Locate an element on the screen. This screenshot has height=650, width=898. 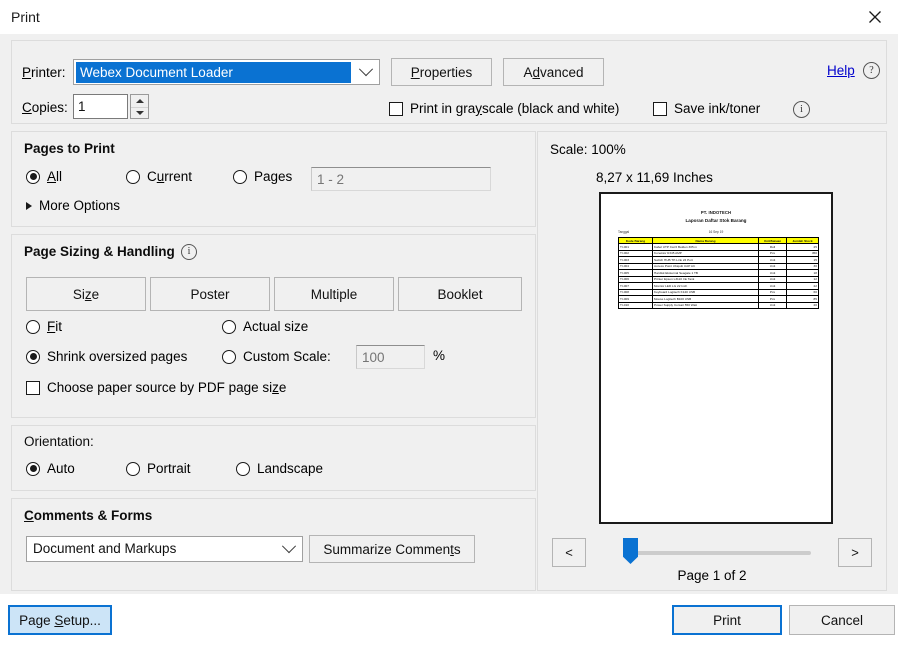
paper-source-checkbox: Choose paper source by PDF page size is located at coordinates (156, 387).